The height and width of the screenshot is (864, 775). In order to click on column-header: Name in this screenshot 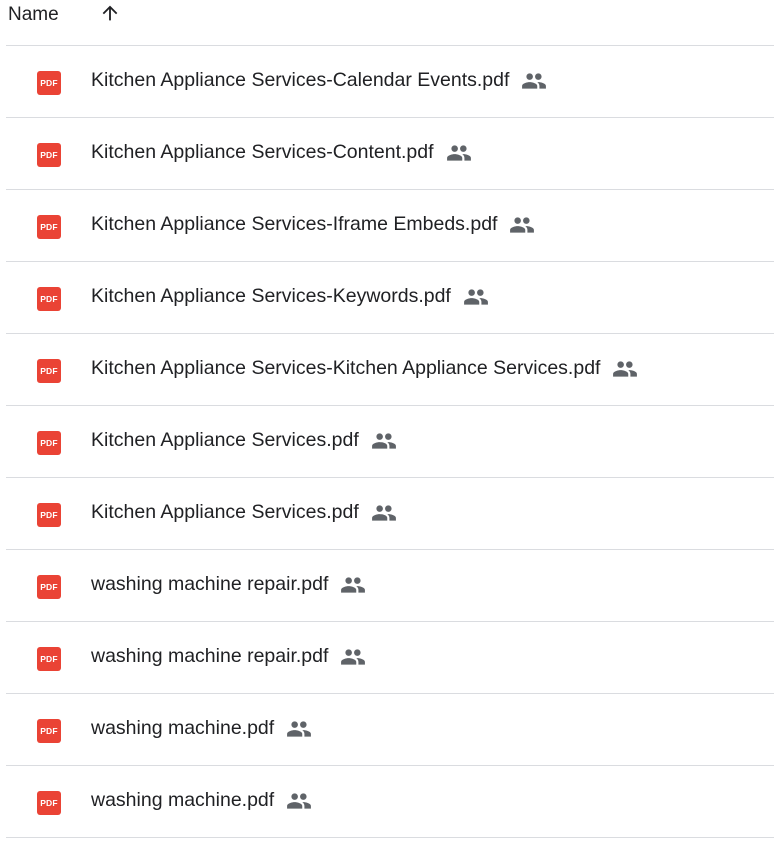, I will do `click(390, 23)`.